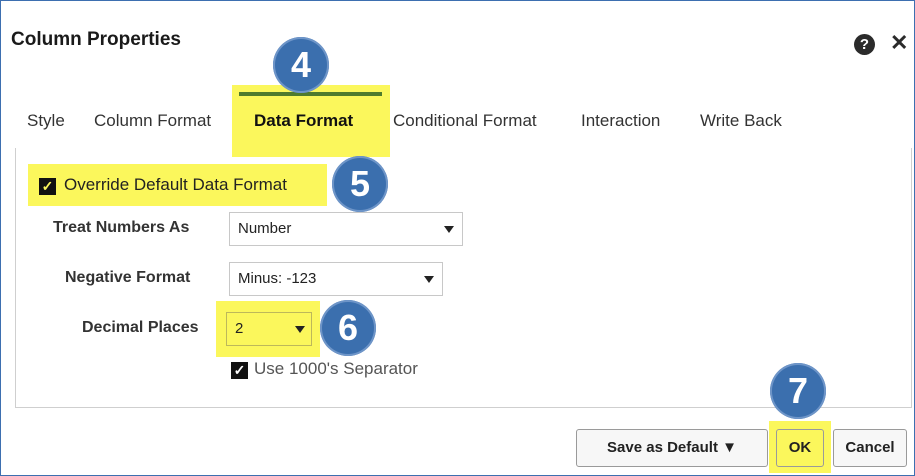 The height and width of the screenshot is (476, 915). I want to click on separator-label: Use 1000's Separator, so click(336, 369).